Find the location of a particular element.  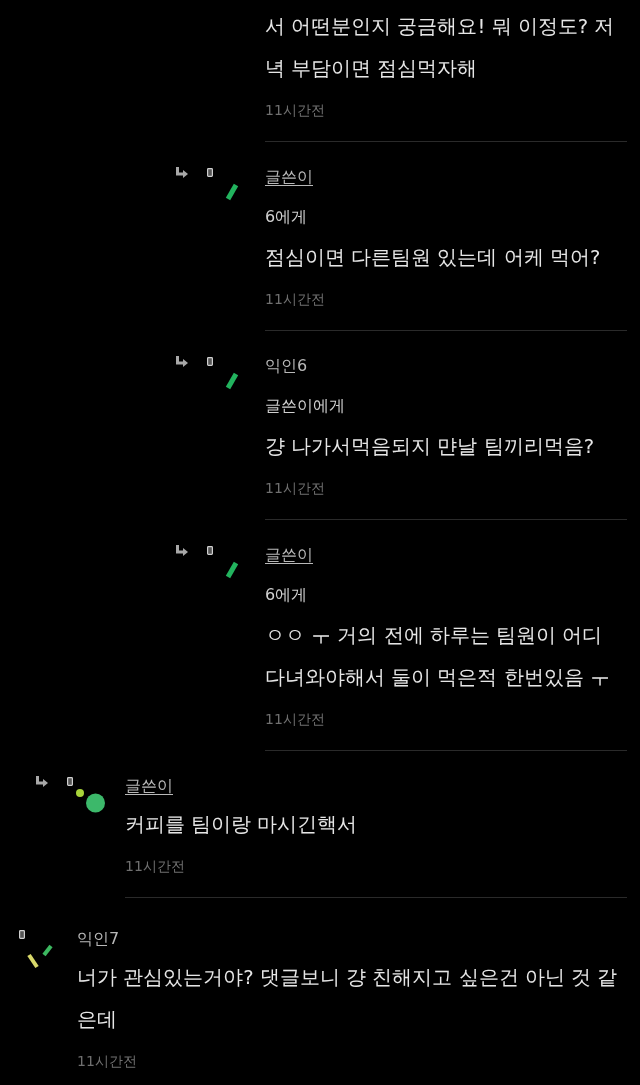

comment-text: 너가 관심있는거야? 댓글보니 걍 친해지고 싶은건 아닌 것 같은데 is located at coordinates (348, 999).